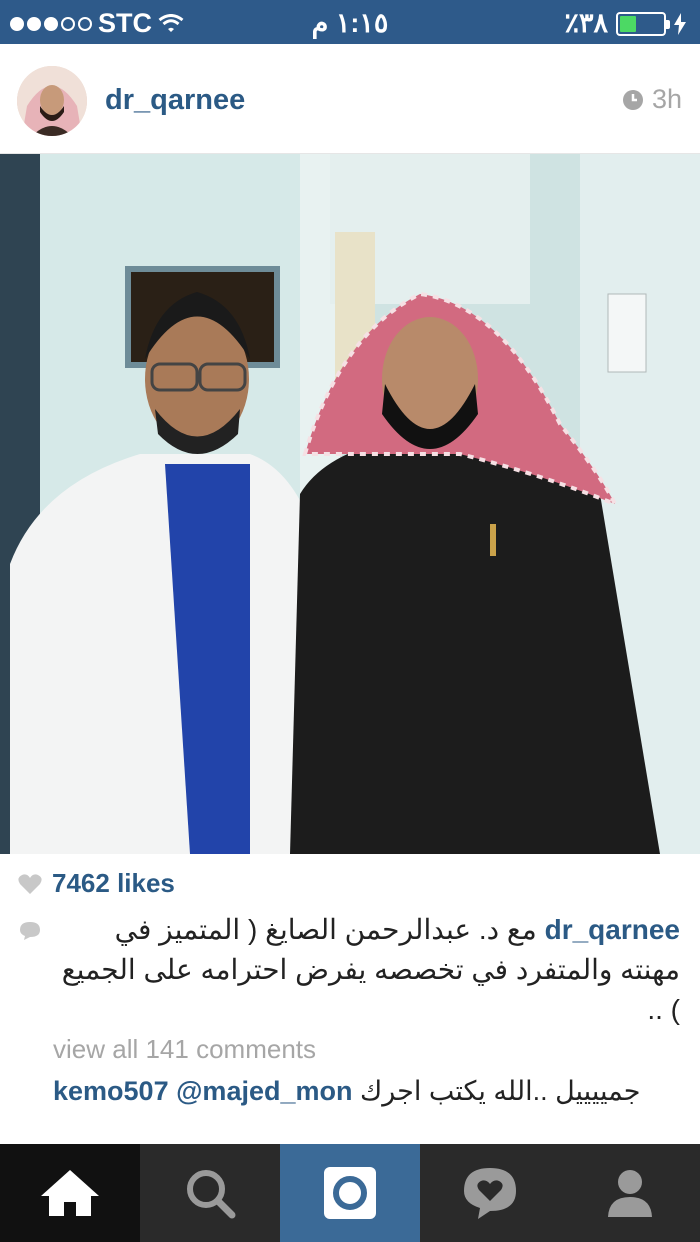 Image resolution: width=700 pixels, height=1242 pixels. Describe the element at coordinates (30, 883) in the screenshot. I see `heart-icon` at that location.